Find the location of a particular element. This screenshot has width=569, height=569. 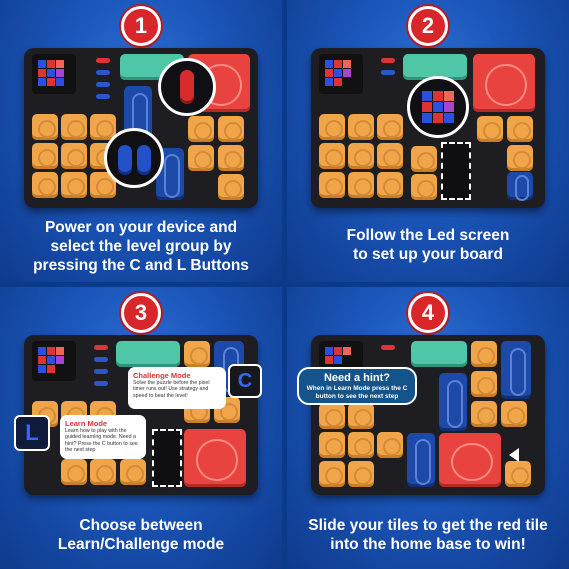

learn-mode-title: Learn Mode is located at coordinates (86, 423).